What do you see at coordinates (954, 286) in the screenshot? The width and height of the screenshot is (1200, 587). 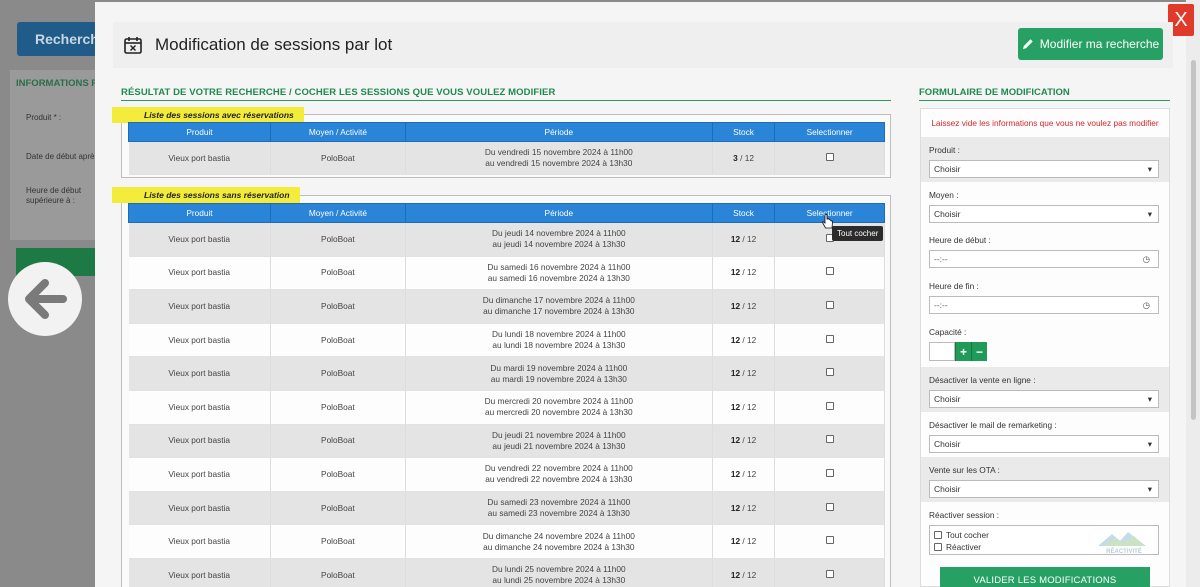 I see `heure-fin-label: Heure de fin :` at bounding box center [954, 286].